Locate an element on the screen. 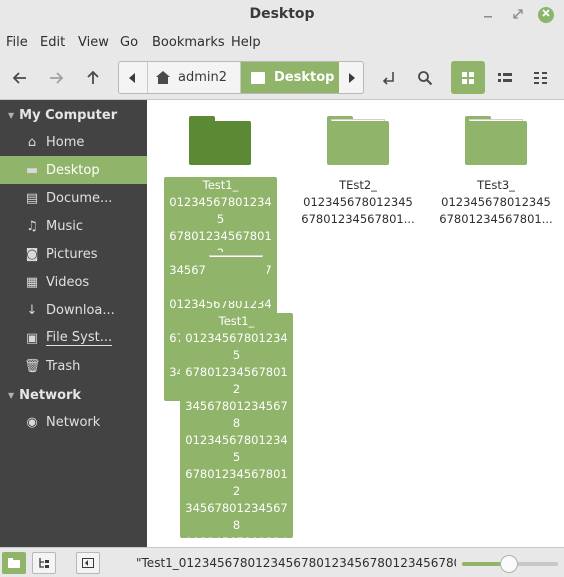  section-title: My Computer is located at coordinates (68, 115).